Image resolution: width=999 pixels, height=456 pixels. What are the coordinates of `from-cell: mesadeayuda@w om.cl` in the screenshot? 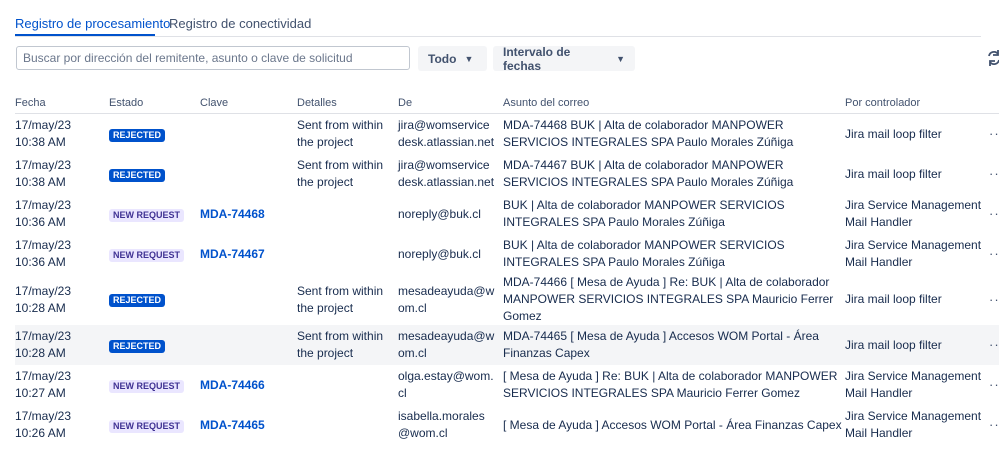 It's located at (446, 299).